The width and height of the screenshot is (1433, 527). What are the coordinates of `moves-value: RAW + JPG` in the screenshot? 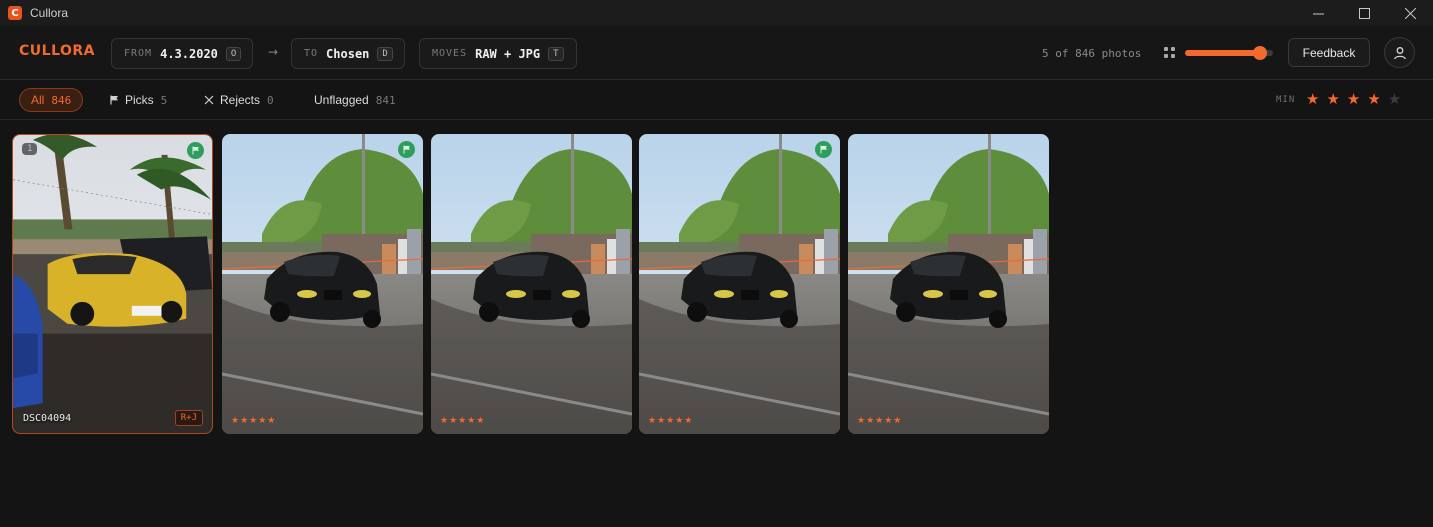 It's located at (508, 53).